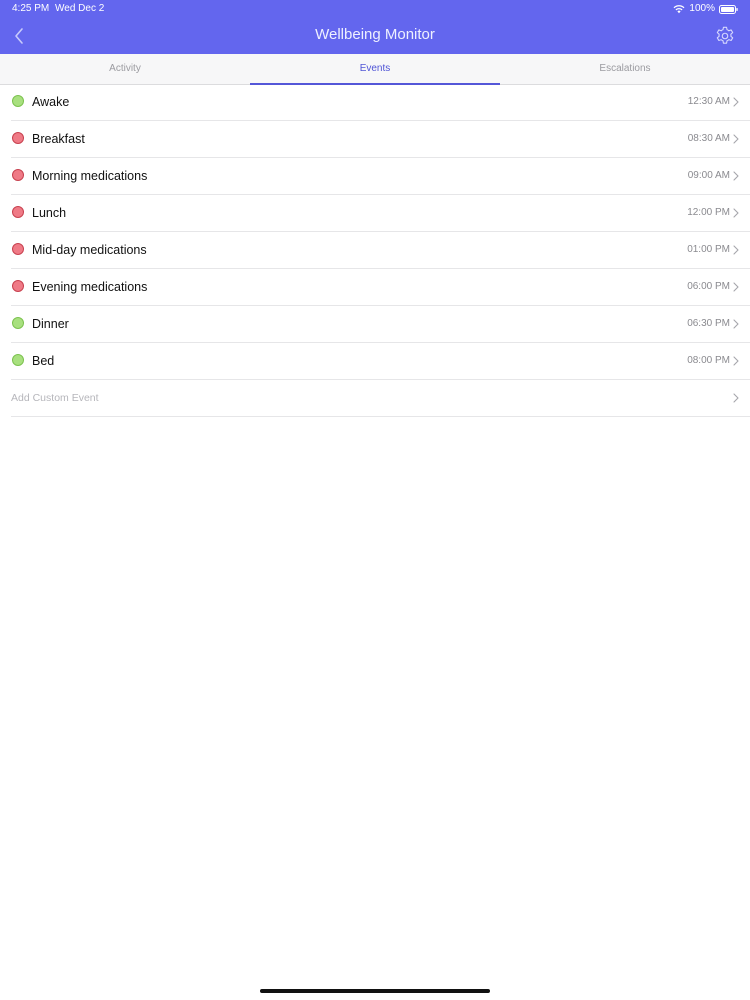 The width and height of the screenshot is (750, 1000). Describe the element at coordinates (380, 213) in the screenshot. I see `event-row-lunch: Lunch 12:00 PM` at that location.